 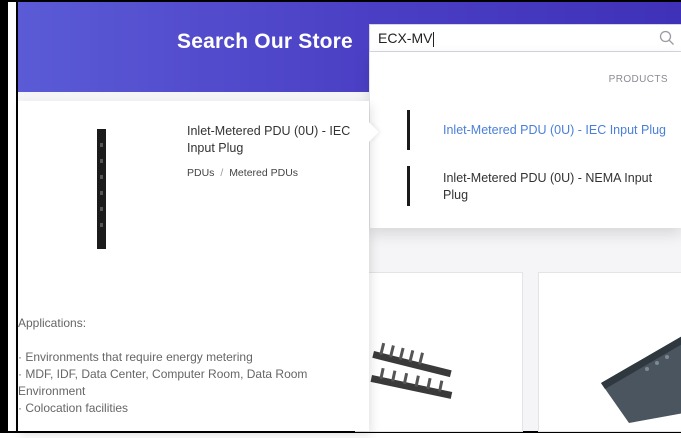 I want to click on breadcrumb: PDUs / Metered PDUs, so click(x=242, y=173).